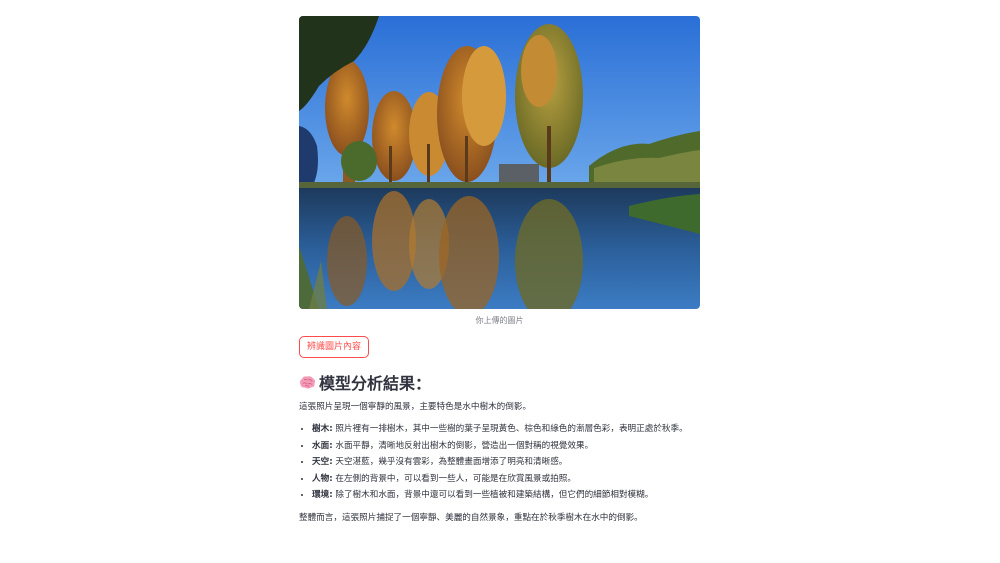 The image size is (1000, 563). Describe the element at coordinates (322, 429) in the screenshot. I see `finding-term: 樹木:` at that location.